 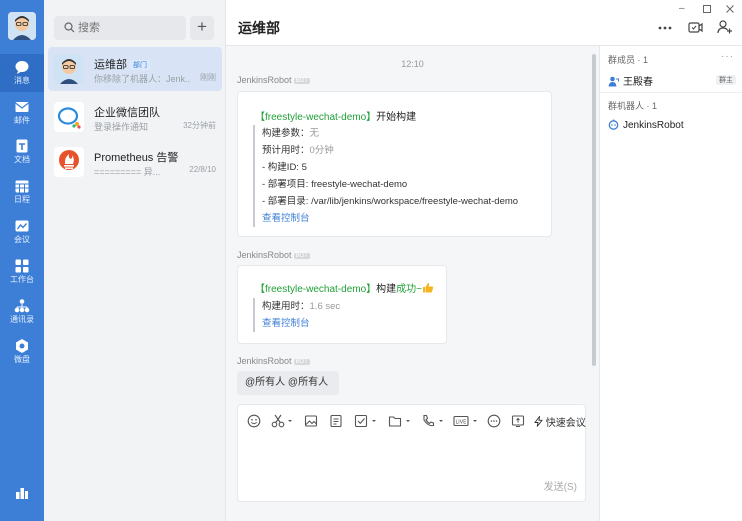 I want to click on conversation-item: 企业微信团队 登录操作通知 32分钟前, so click(x=135, y=117).